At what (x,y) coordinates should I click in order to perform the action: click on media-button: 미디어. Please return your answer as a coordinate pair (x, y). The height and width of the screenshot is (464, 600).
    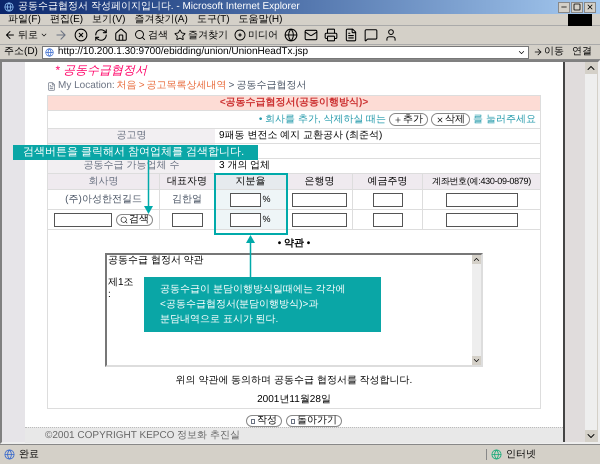
    Looking at the image, I should click on (256, 35).